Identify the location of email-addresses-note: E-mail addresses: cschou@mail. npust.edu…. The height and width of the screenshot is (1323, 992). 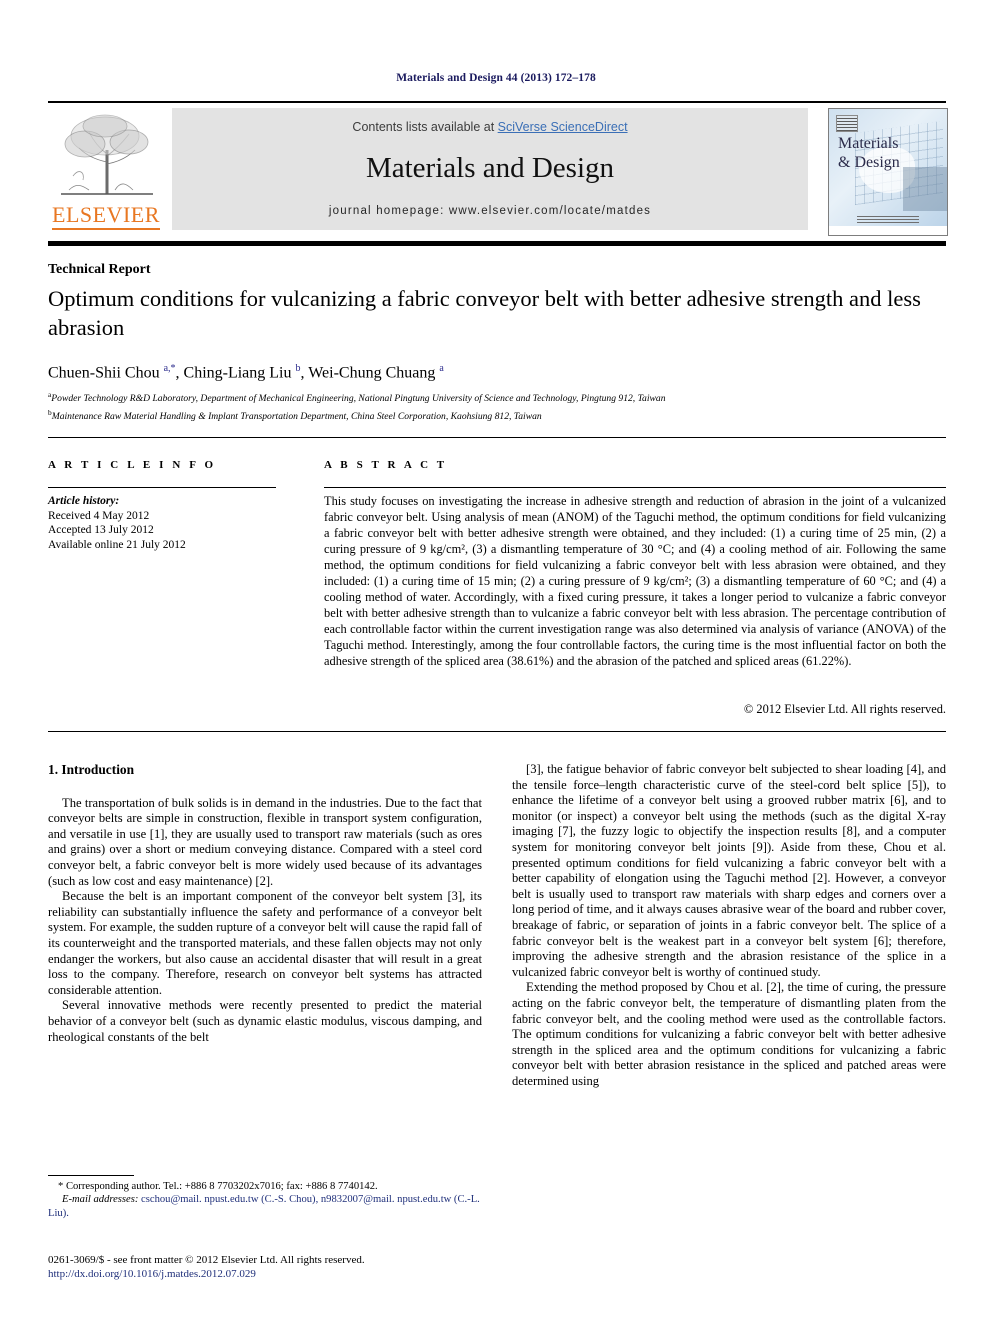
(265, 1206).